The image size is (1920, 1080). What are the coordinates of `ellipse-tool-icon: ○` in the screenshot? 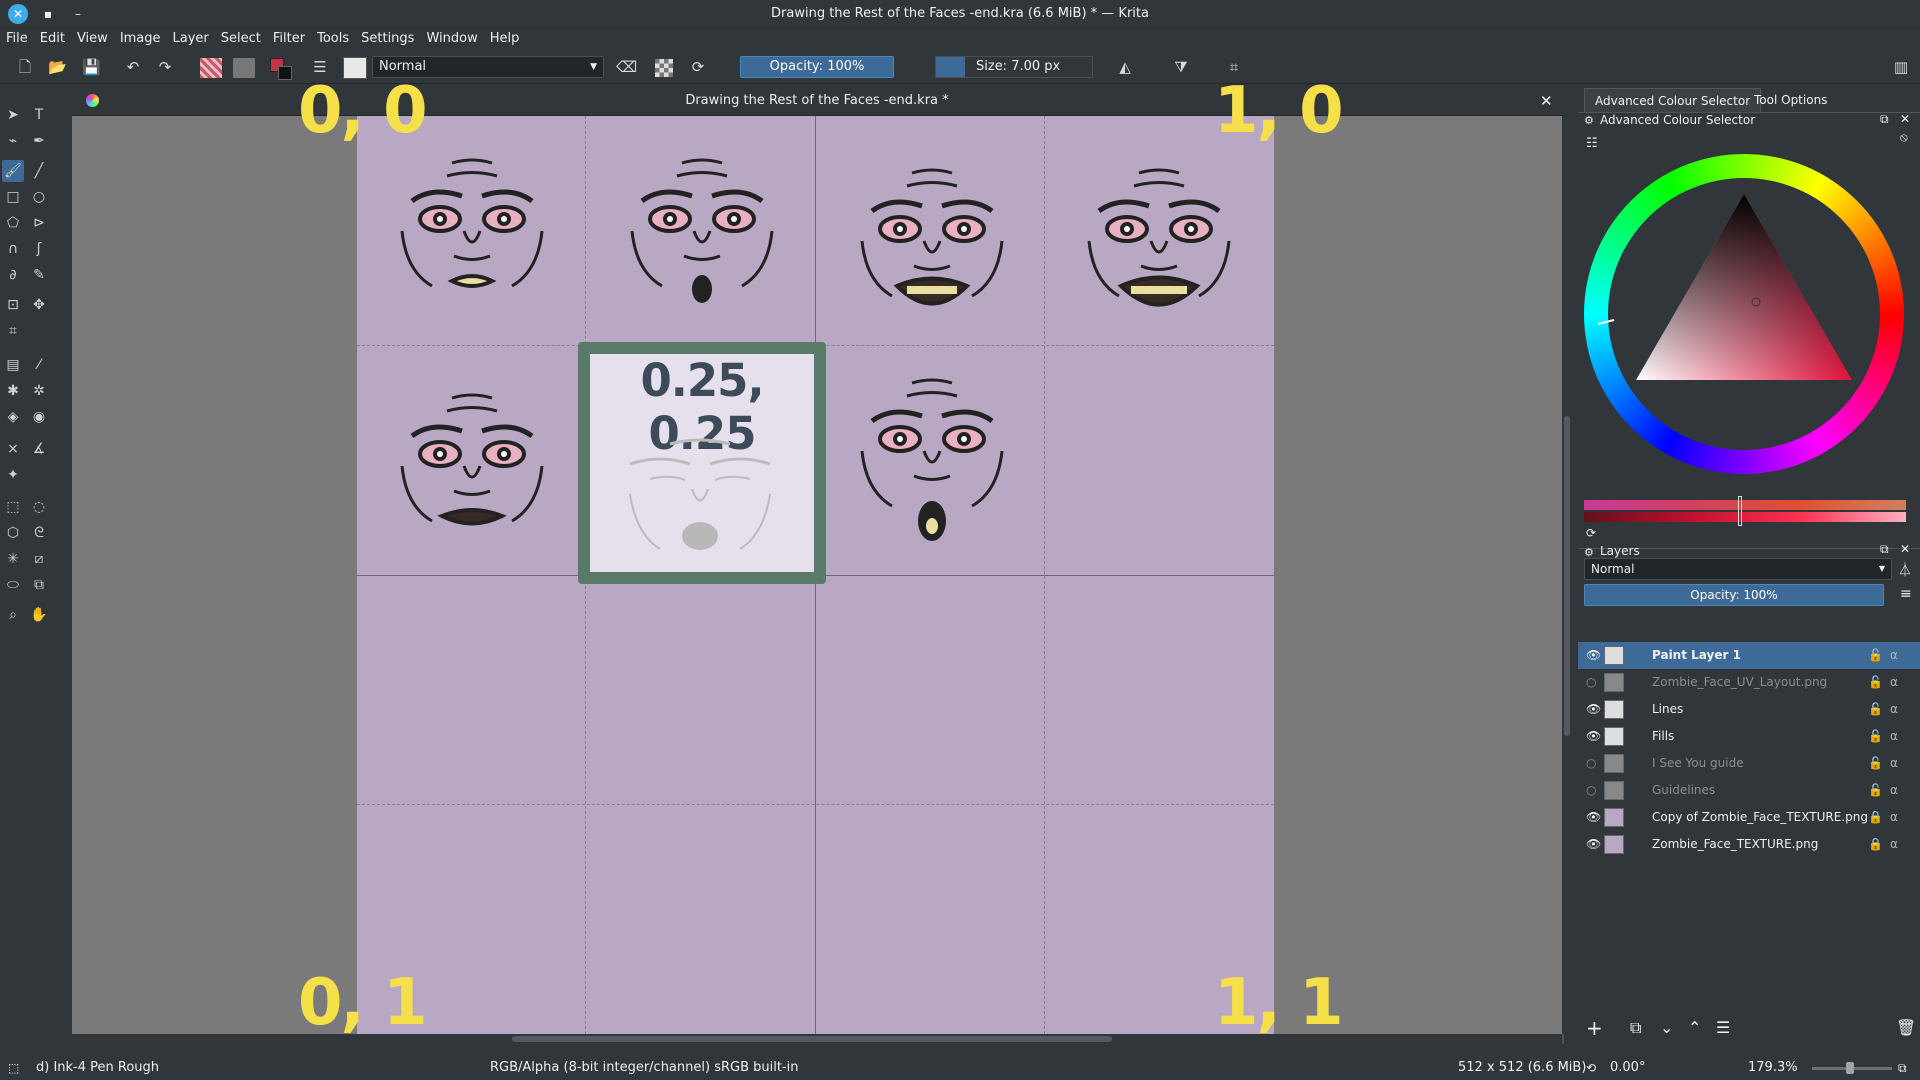 It's located at (39, 197).